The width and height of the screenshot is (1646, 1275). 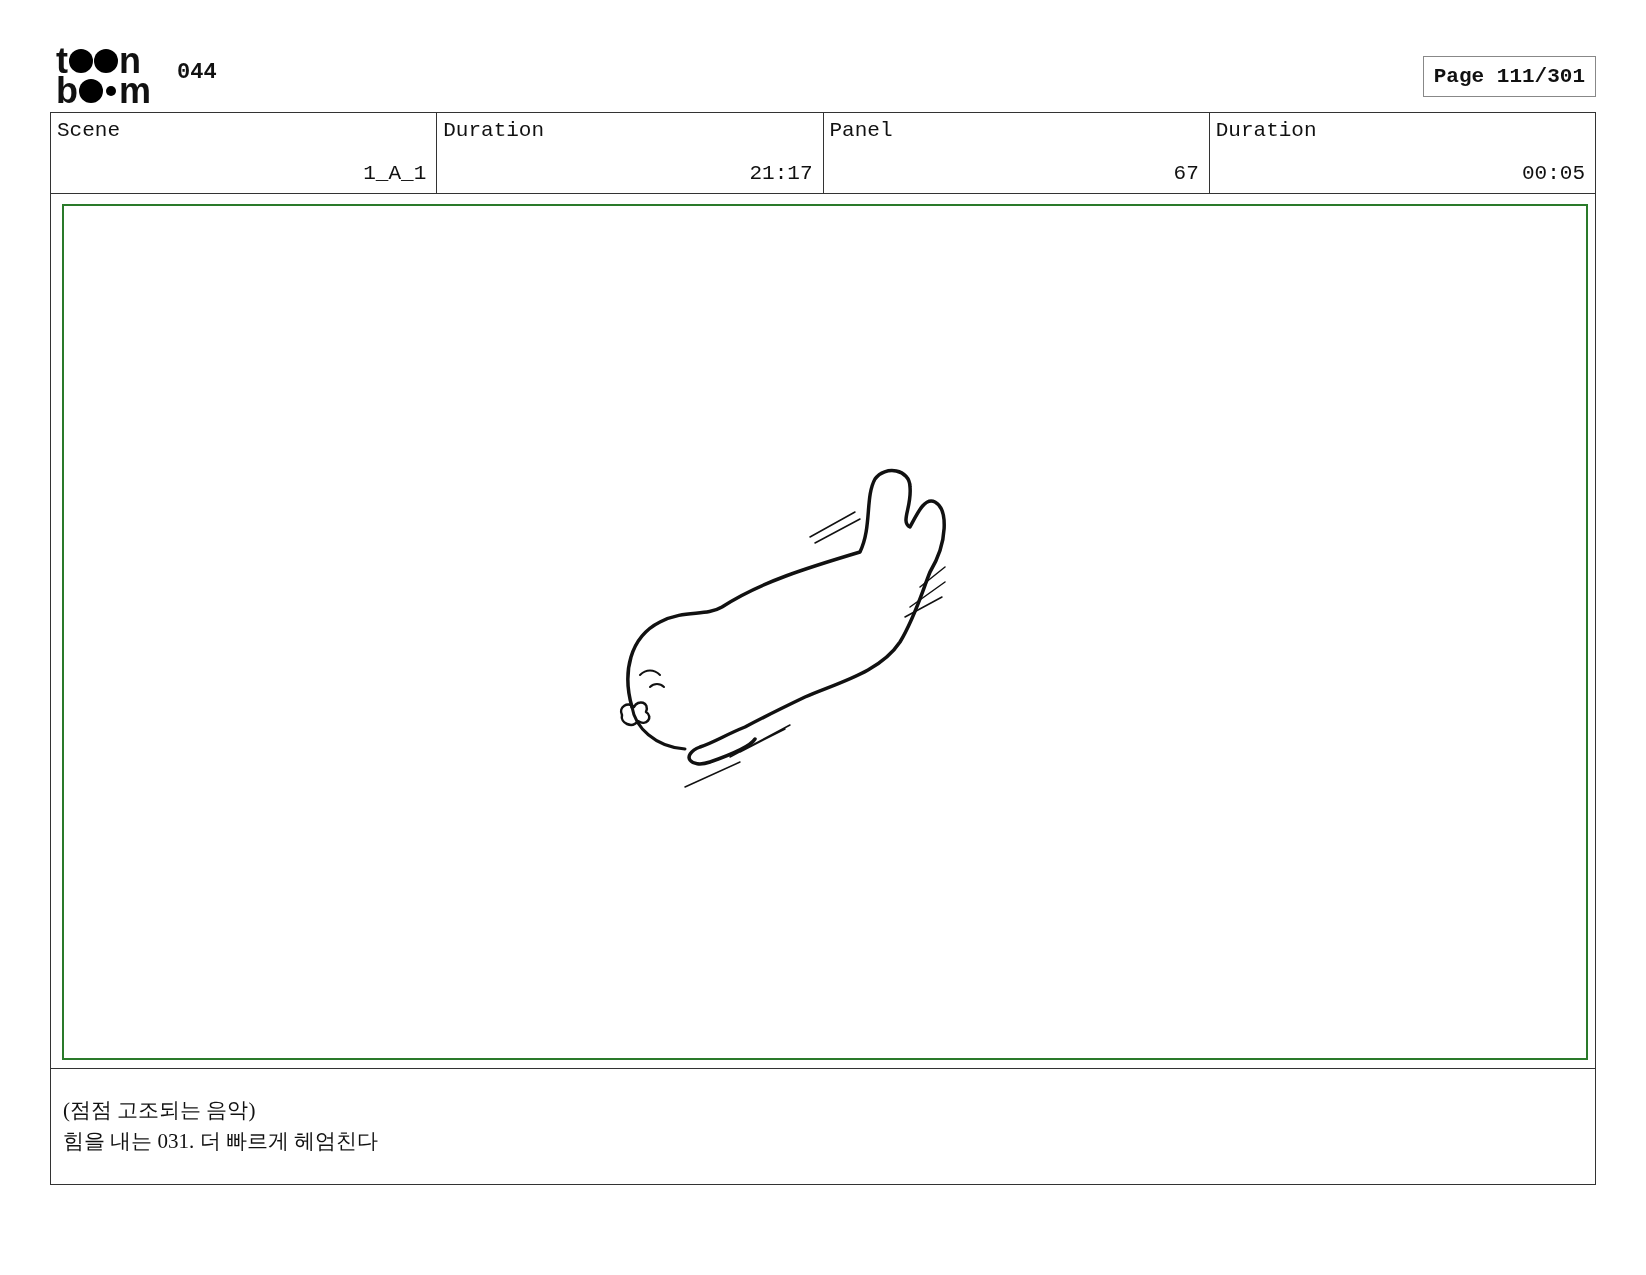 I want to click on table-cell: 21:17, so click(x=781, y=173).